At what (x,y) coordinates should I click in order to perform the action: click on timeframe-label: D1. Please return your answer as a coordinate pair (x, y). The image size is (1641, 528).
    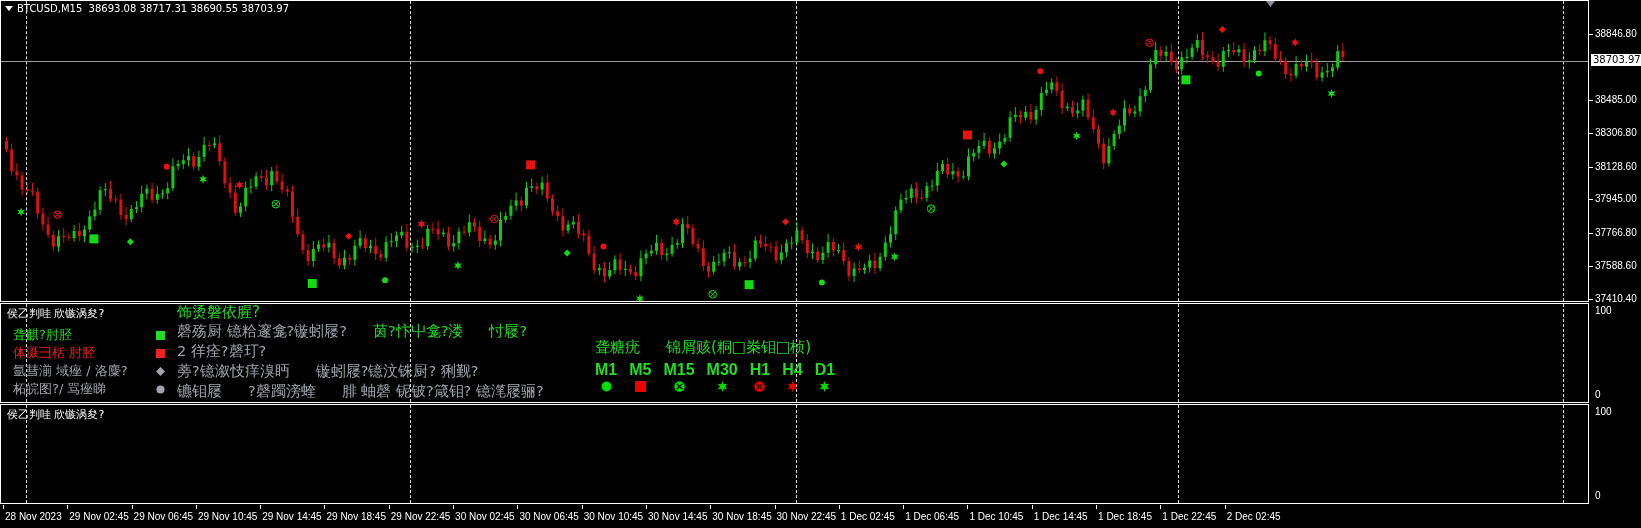
    Looking at the image, I should click on (825, 370).